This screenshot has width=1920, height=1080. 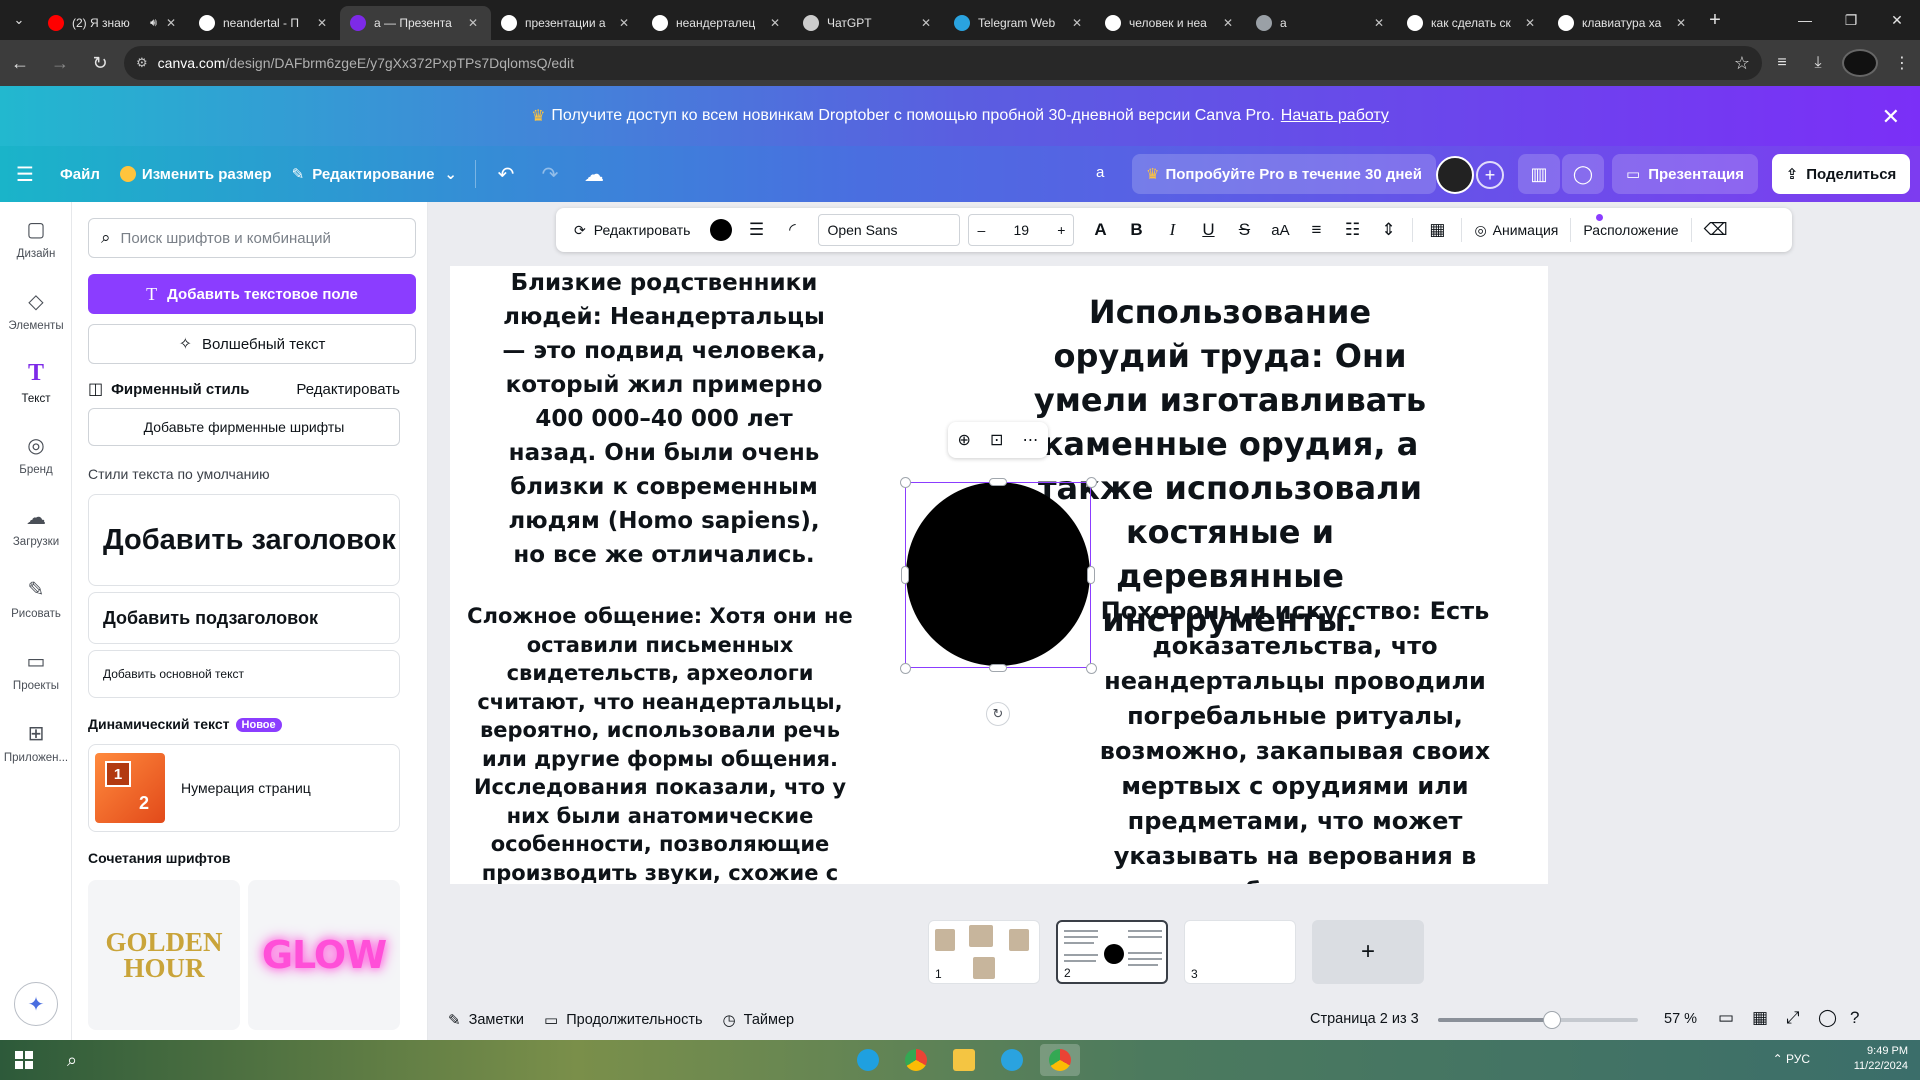 I want to click on resize-handle-top-right, so click(x=1091, y=482).